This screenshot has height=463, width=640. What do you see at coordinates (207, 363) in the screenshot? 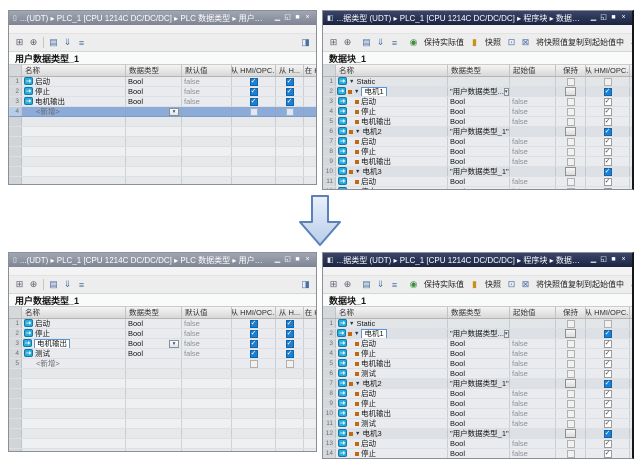
I see `defaultvalue-cell` at bounding box center [207, 363].